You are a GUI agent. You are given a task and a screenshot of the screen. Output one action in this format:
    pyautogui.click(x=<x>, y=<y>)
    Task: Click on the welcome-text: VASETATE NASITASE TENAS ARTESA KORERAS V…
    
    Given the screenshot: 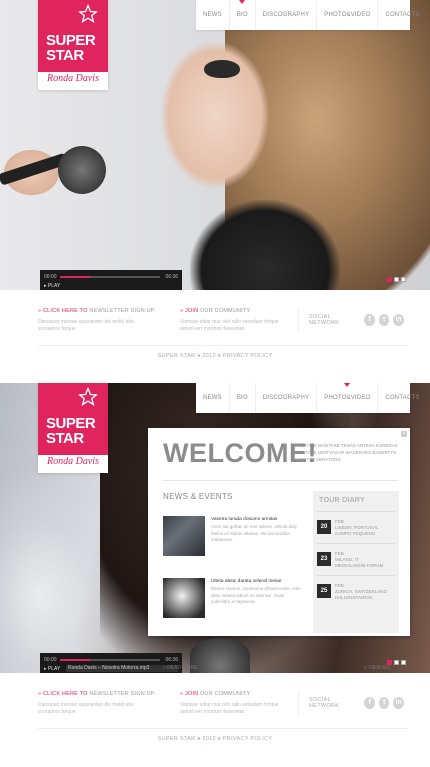 What is the action you would take?
    pyautogui.click(x=346, y=452)
    